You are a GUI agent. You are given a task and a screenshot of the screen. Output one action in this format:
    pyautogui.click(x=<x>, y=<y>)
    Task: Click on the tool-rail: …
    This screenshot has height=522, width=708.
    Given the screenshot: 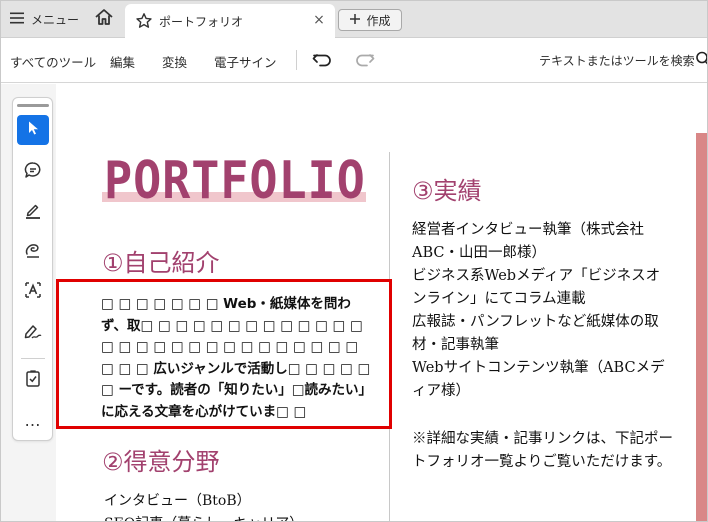 What is the action you would take?
    pyautogui.click(x=32, y=269)
    